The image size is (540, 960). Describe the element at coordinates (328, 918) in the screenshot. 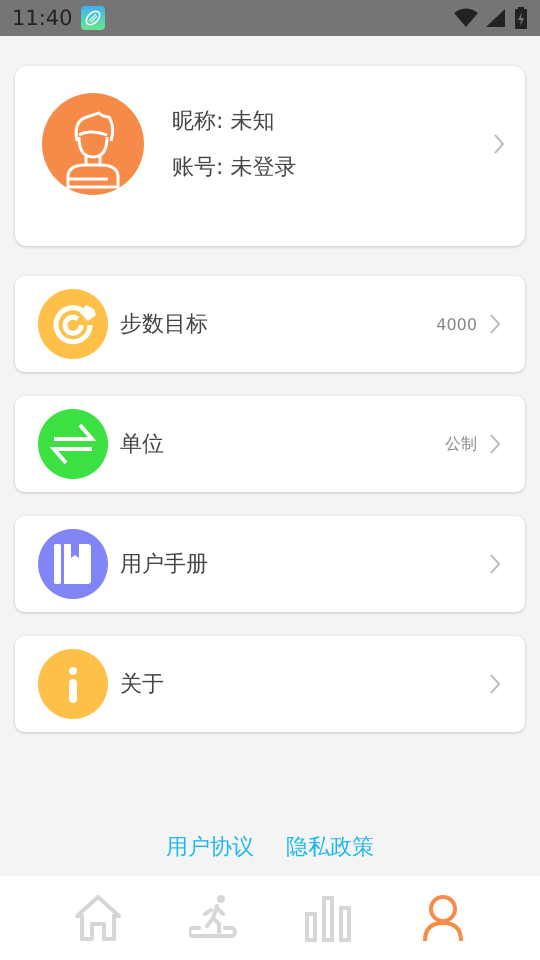

I see `bar-chart-icon` at that location.